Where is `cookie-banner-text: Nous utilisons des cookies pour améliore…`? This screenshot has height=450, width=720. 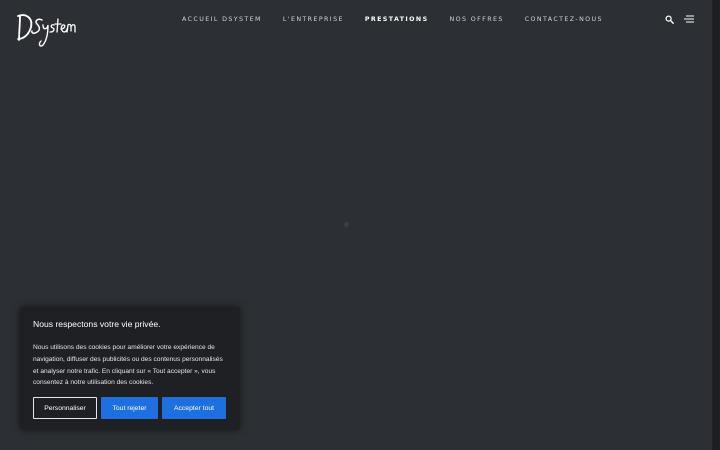
cookie-banner-text: Nous utilisons des cookies pour améliore… is located at coordinates (128, 365).